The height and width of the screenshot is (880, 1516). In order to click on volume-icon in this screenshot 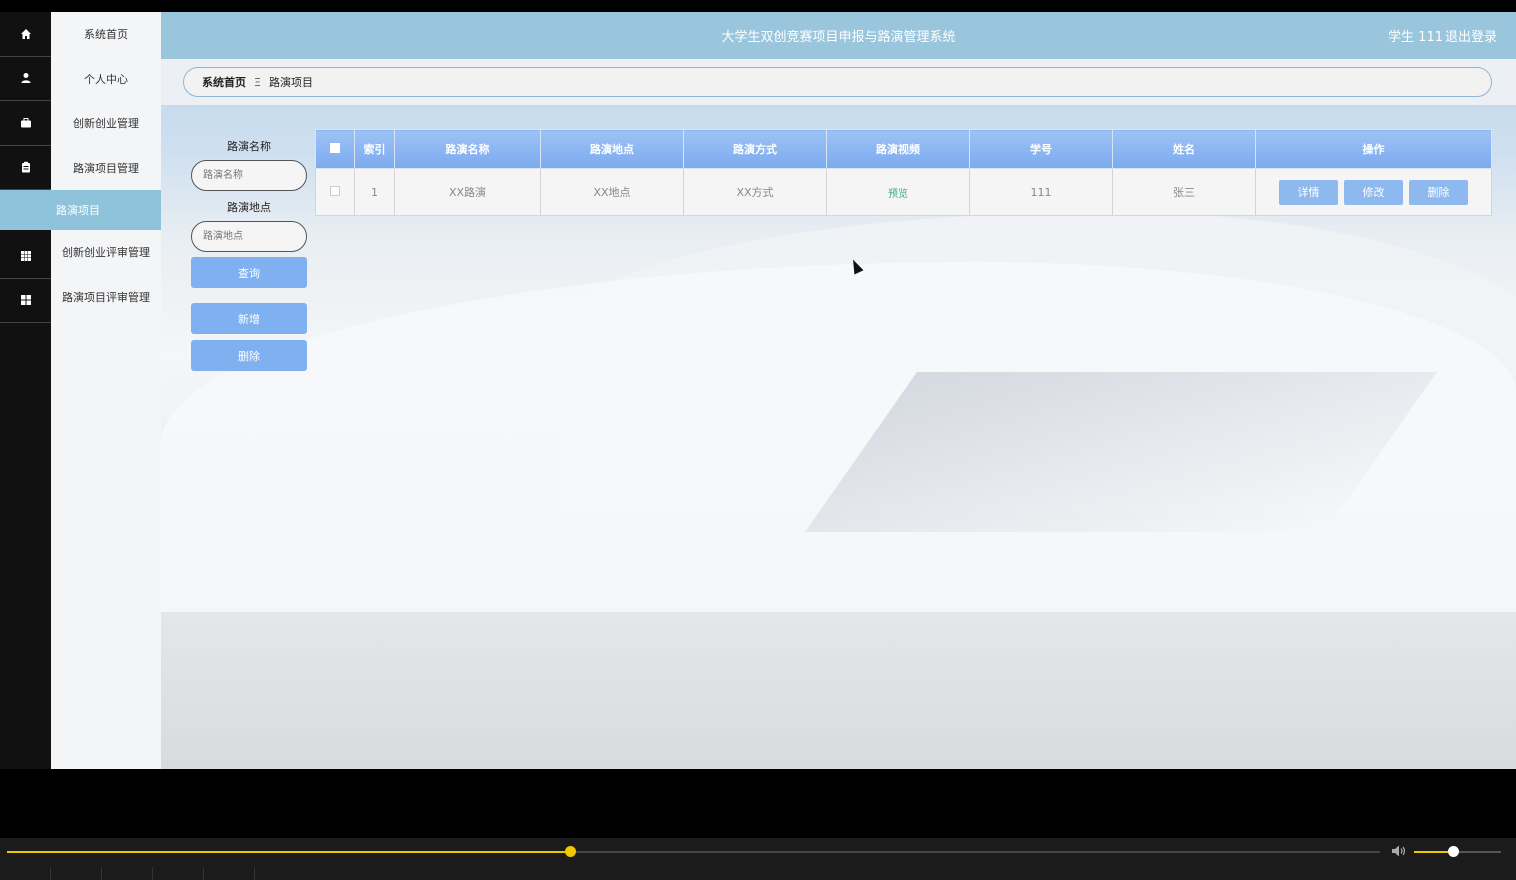, I will do `click(1399, 851)`.